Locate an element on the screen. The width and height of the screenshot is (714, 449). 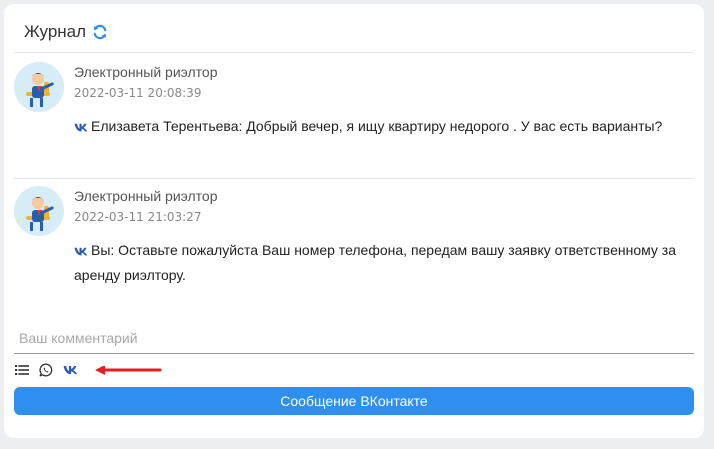
comment-input is located at coordinates (354, 338).